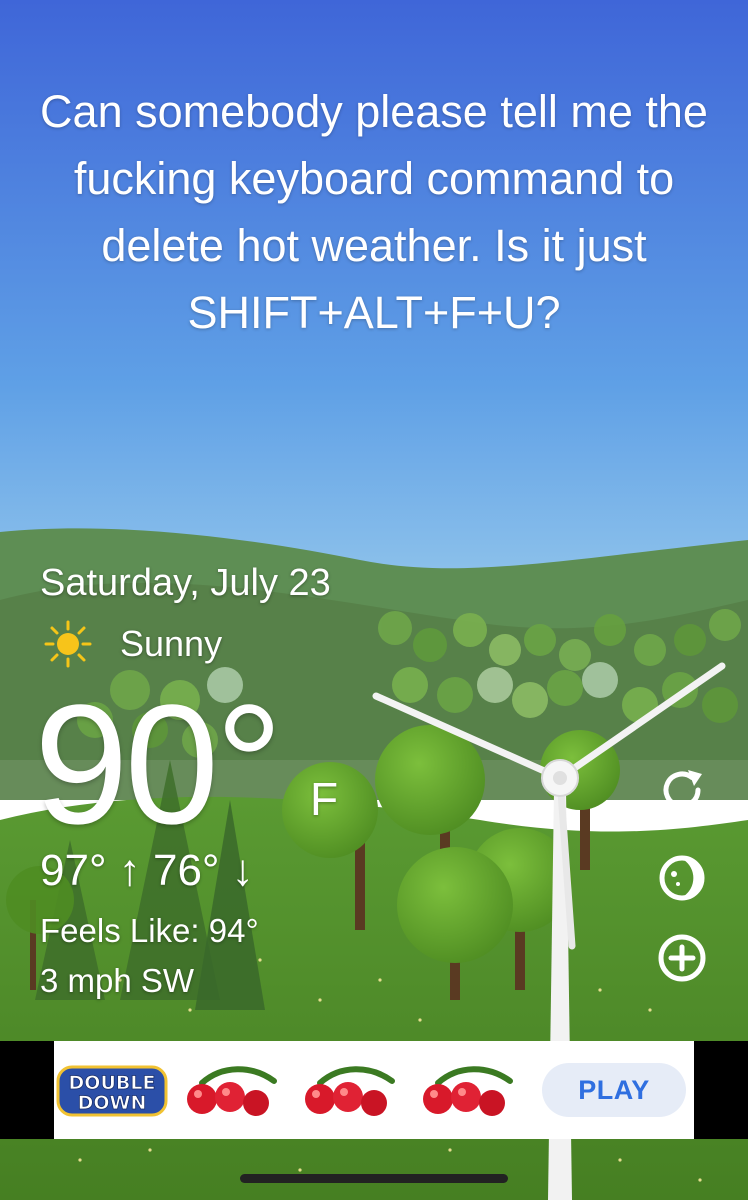 The image size is (748, 1200). Describe the element at coordinates (68, 644) in the screenshot. I see `sun-icon` at that location.